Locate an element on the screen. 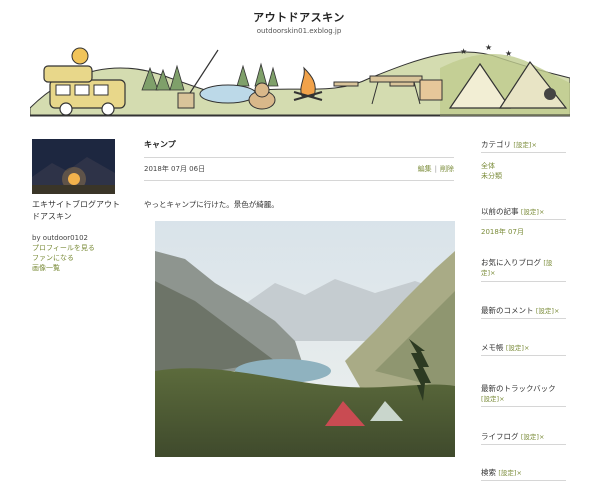 The width and height of the screenshot is (598, 485). delete-link: 削除 is located at coordinates (447, 169).